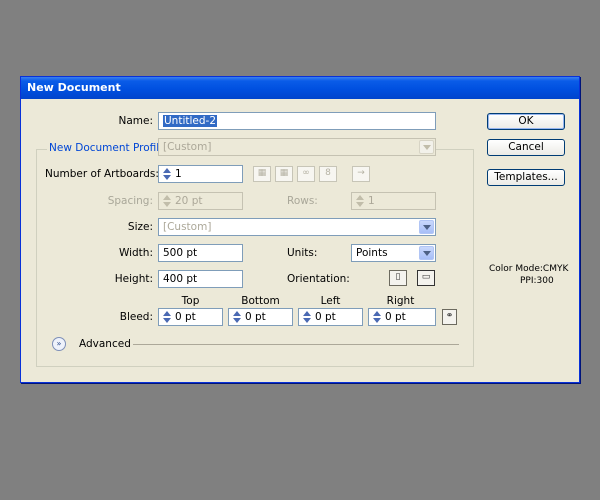 The height and width of the screenshot is (500, 600). Describe the element at coordinates (529, 269) in the screenshot. I see `color-mode-info: Color Mode:CMYK` at that location.